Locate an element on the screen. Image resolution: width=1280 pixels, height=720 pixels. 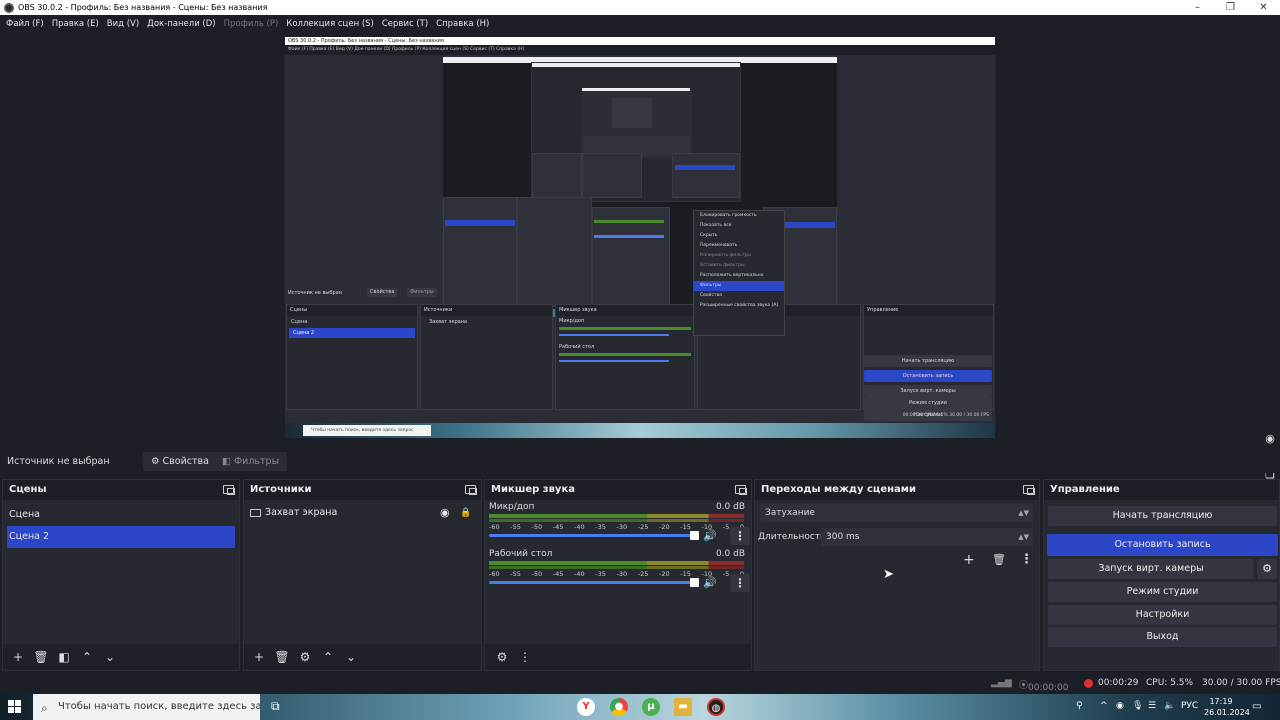
chevron-updown-icon: ▲▼ is located at coordinates (1023, 513).